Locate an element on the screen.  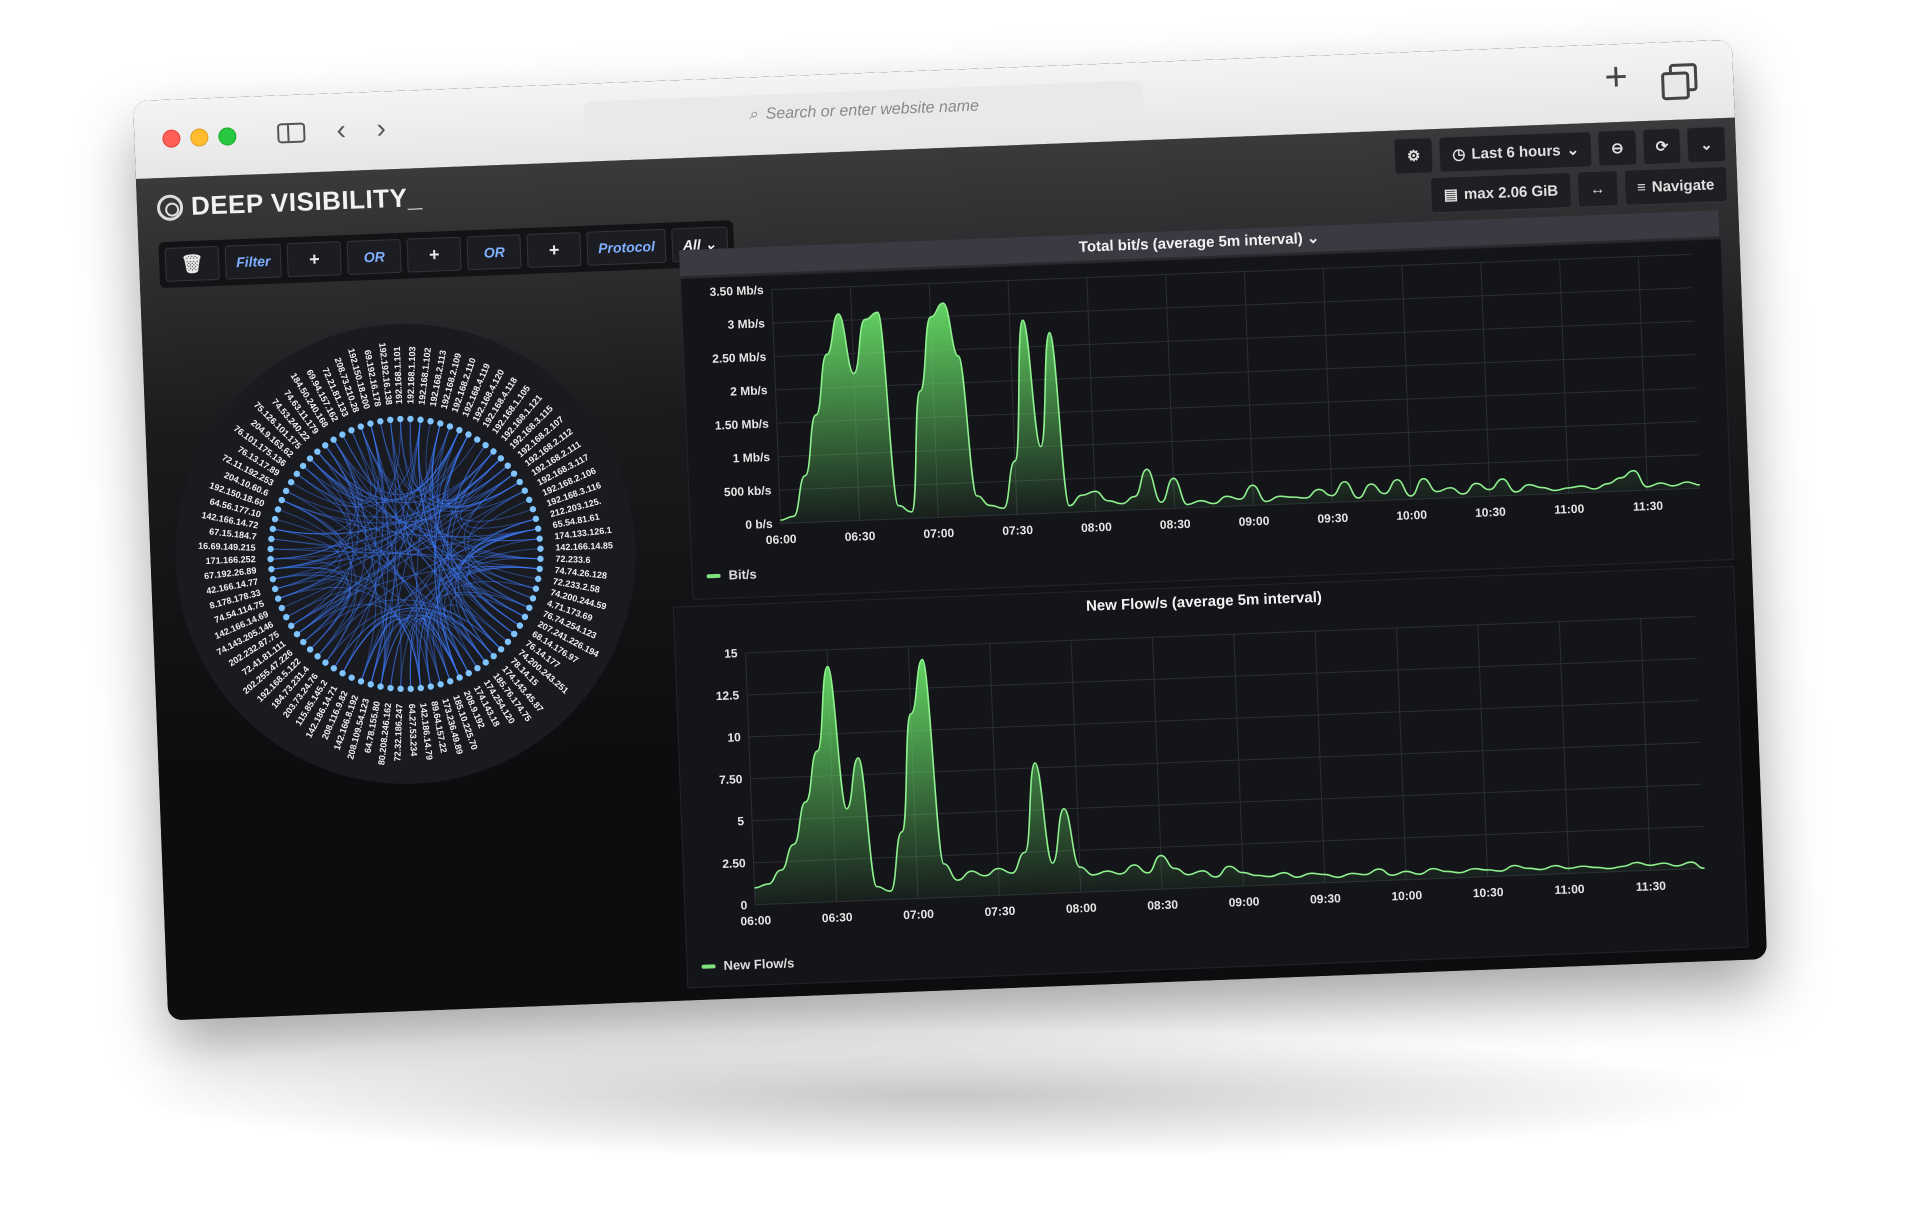
gear-icon: ⚙ is located at coordinates (1413, 156).